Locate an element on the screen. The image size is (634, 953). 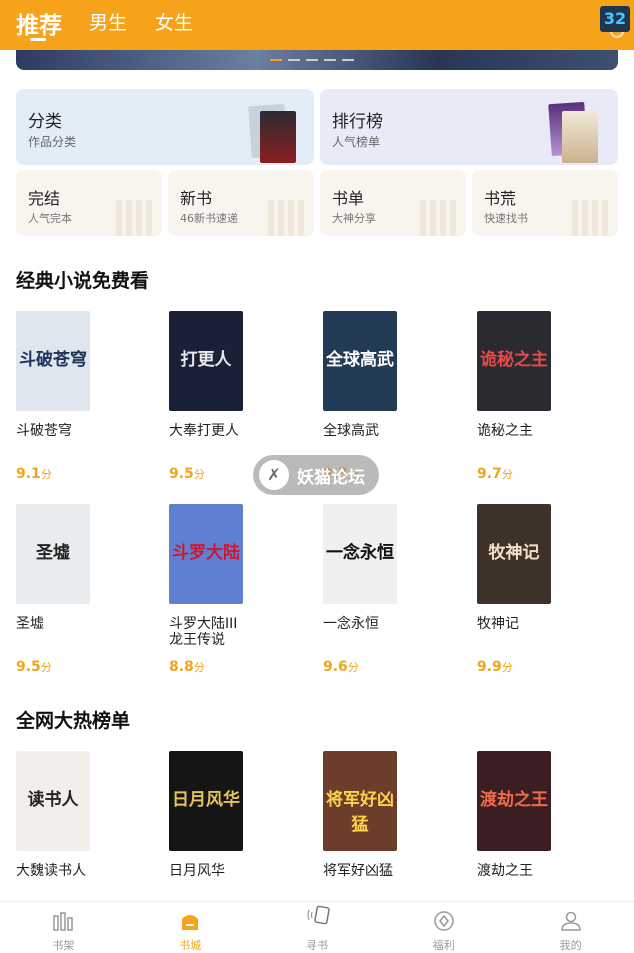
book-title: 日月风华 is located at coordinates (197, 871).